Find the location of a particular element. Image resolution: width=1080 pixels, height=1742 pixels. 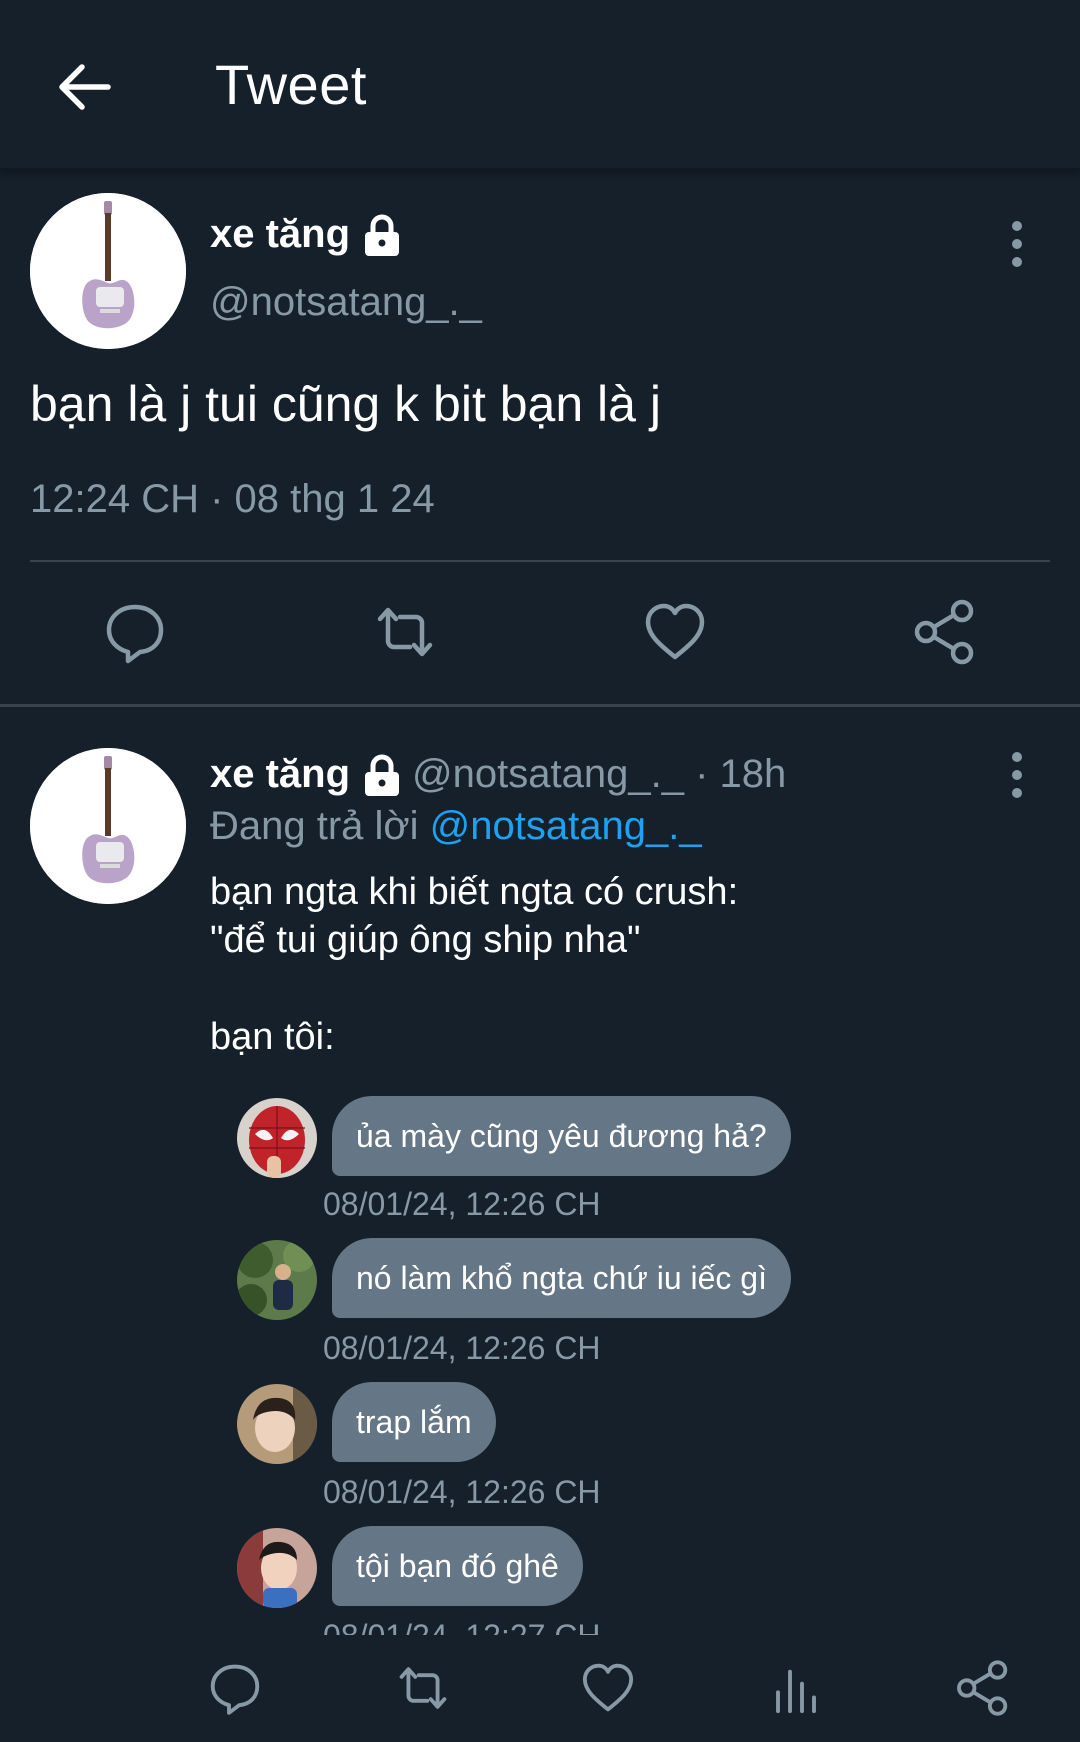

author-avatar is located at coordinates (108, 271).